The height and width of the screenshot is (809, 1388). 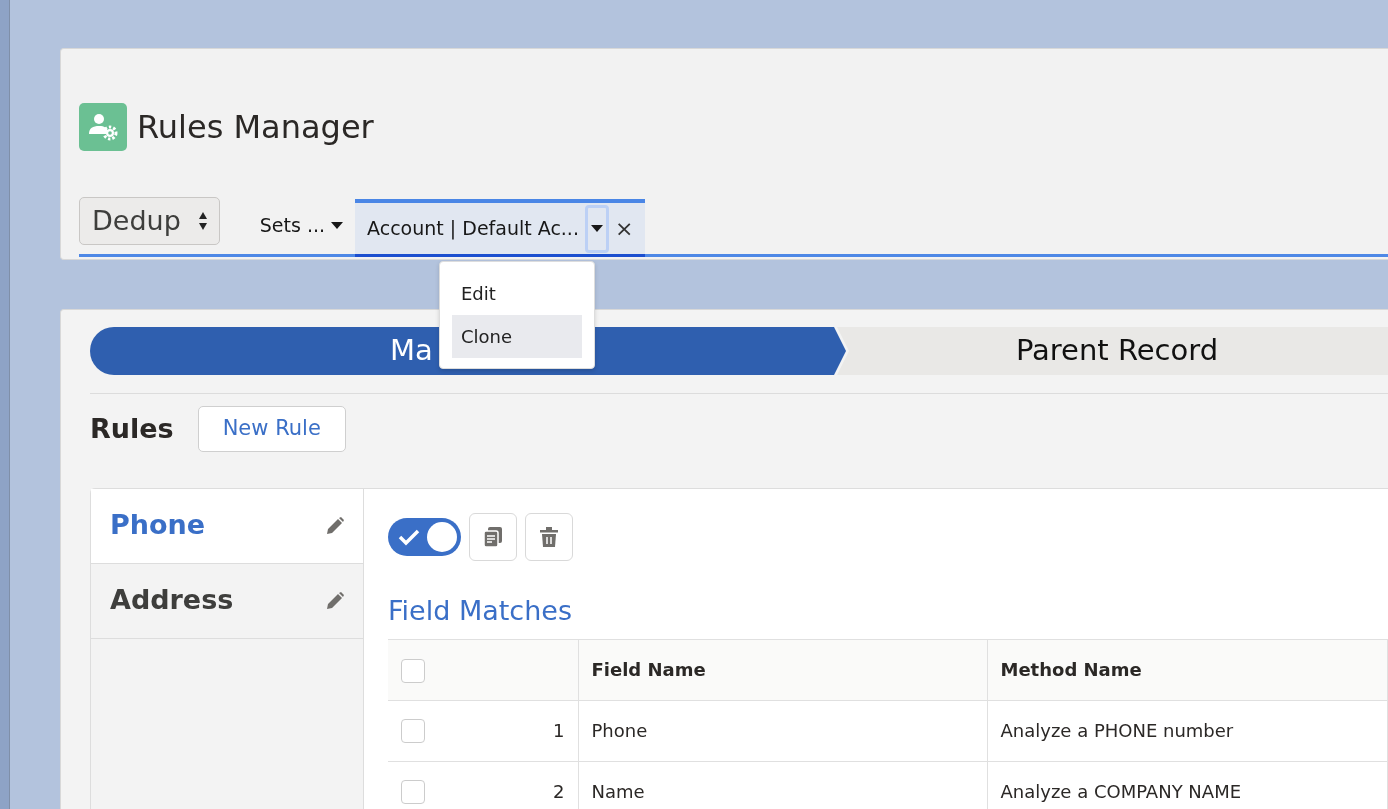 I want to click on copy-icon, so click(x=493, y=536).